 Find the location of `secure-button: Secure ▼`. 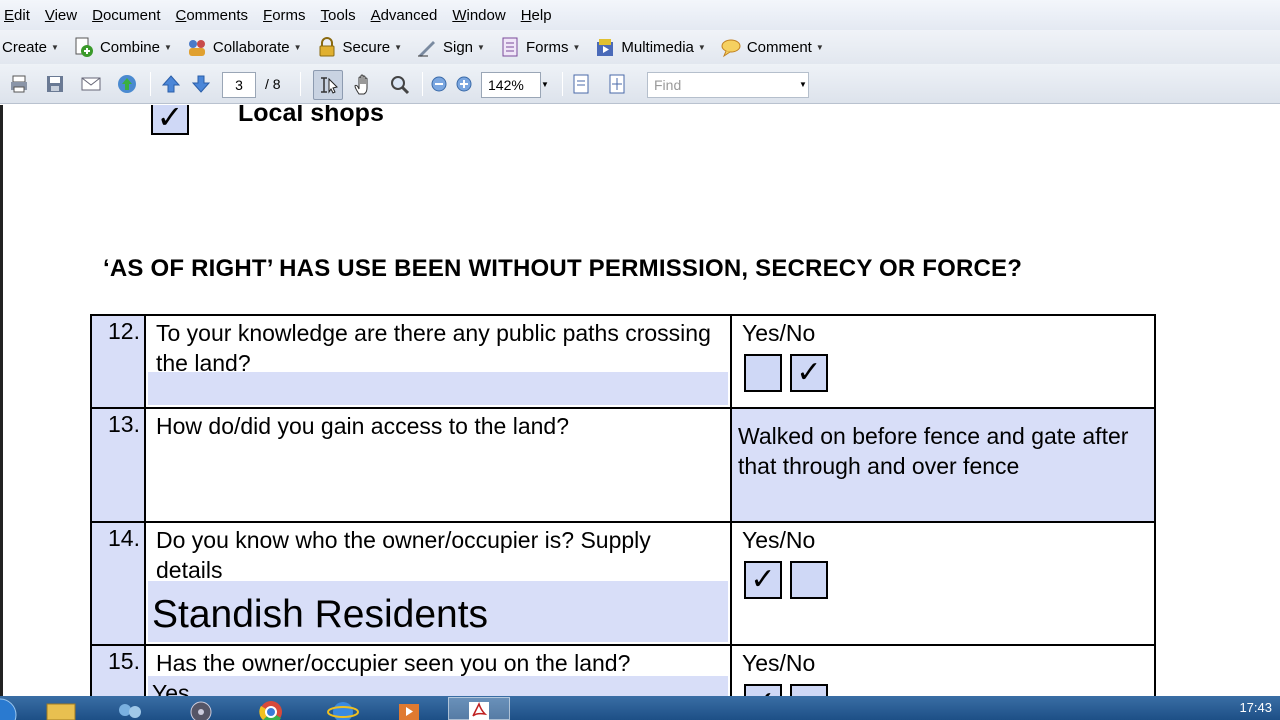

secure-button: Secure ▼ is located at coordinates (359, 47).